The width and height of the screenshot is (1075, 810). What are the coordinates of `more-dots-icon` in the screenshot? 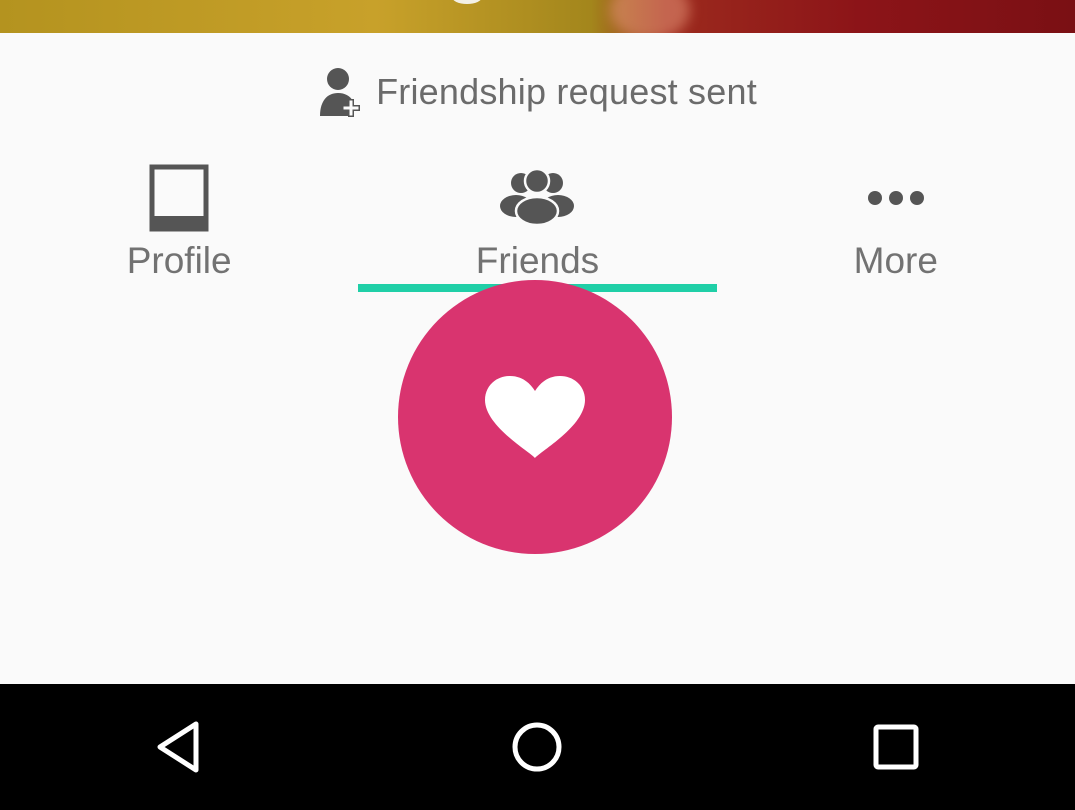 It's located at (895, 198).